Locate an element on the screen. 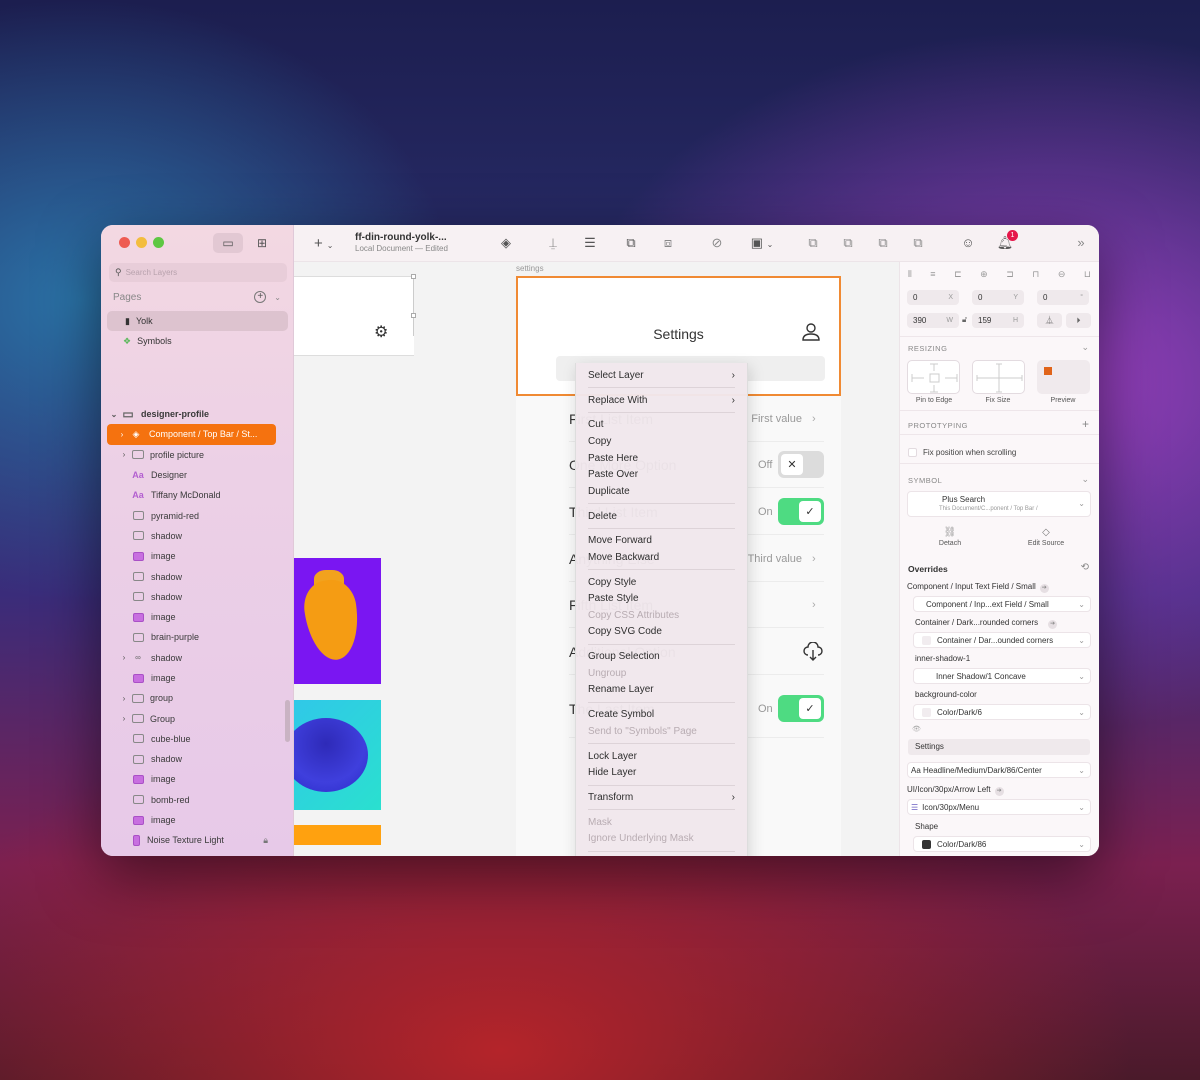 The image size is (1200, 1080). flip-vertical-button: ⏵ is located at coordinates (1078, 320).